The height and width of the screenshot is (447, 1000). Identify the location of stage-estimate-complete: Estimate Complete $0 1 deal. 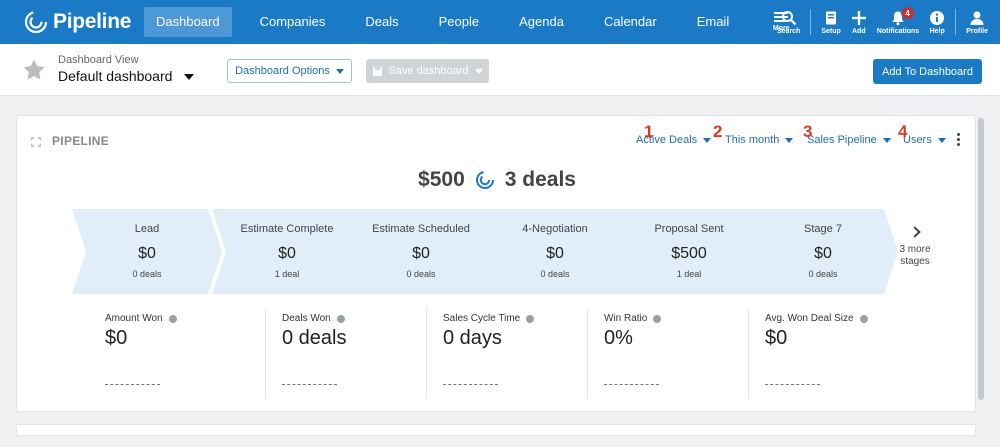
(287, 251).